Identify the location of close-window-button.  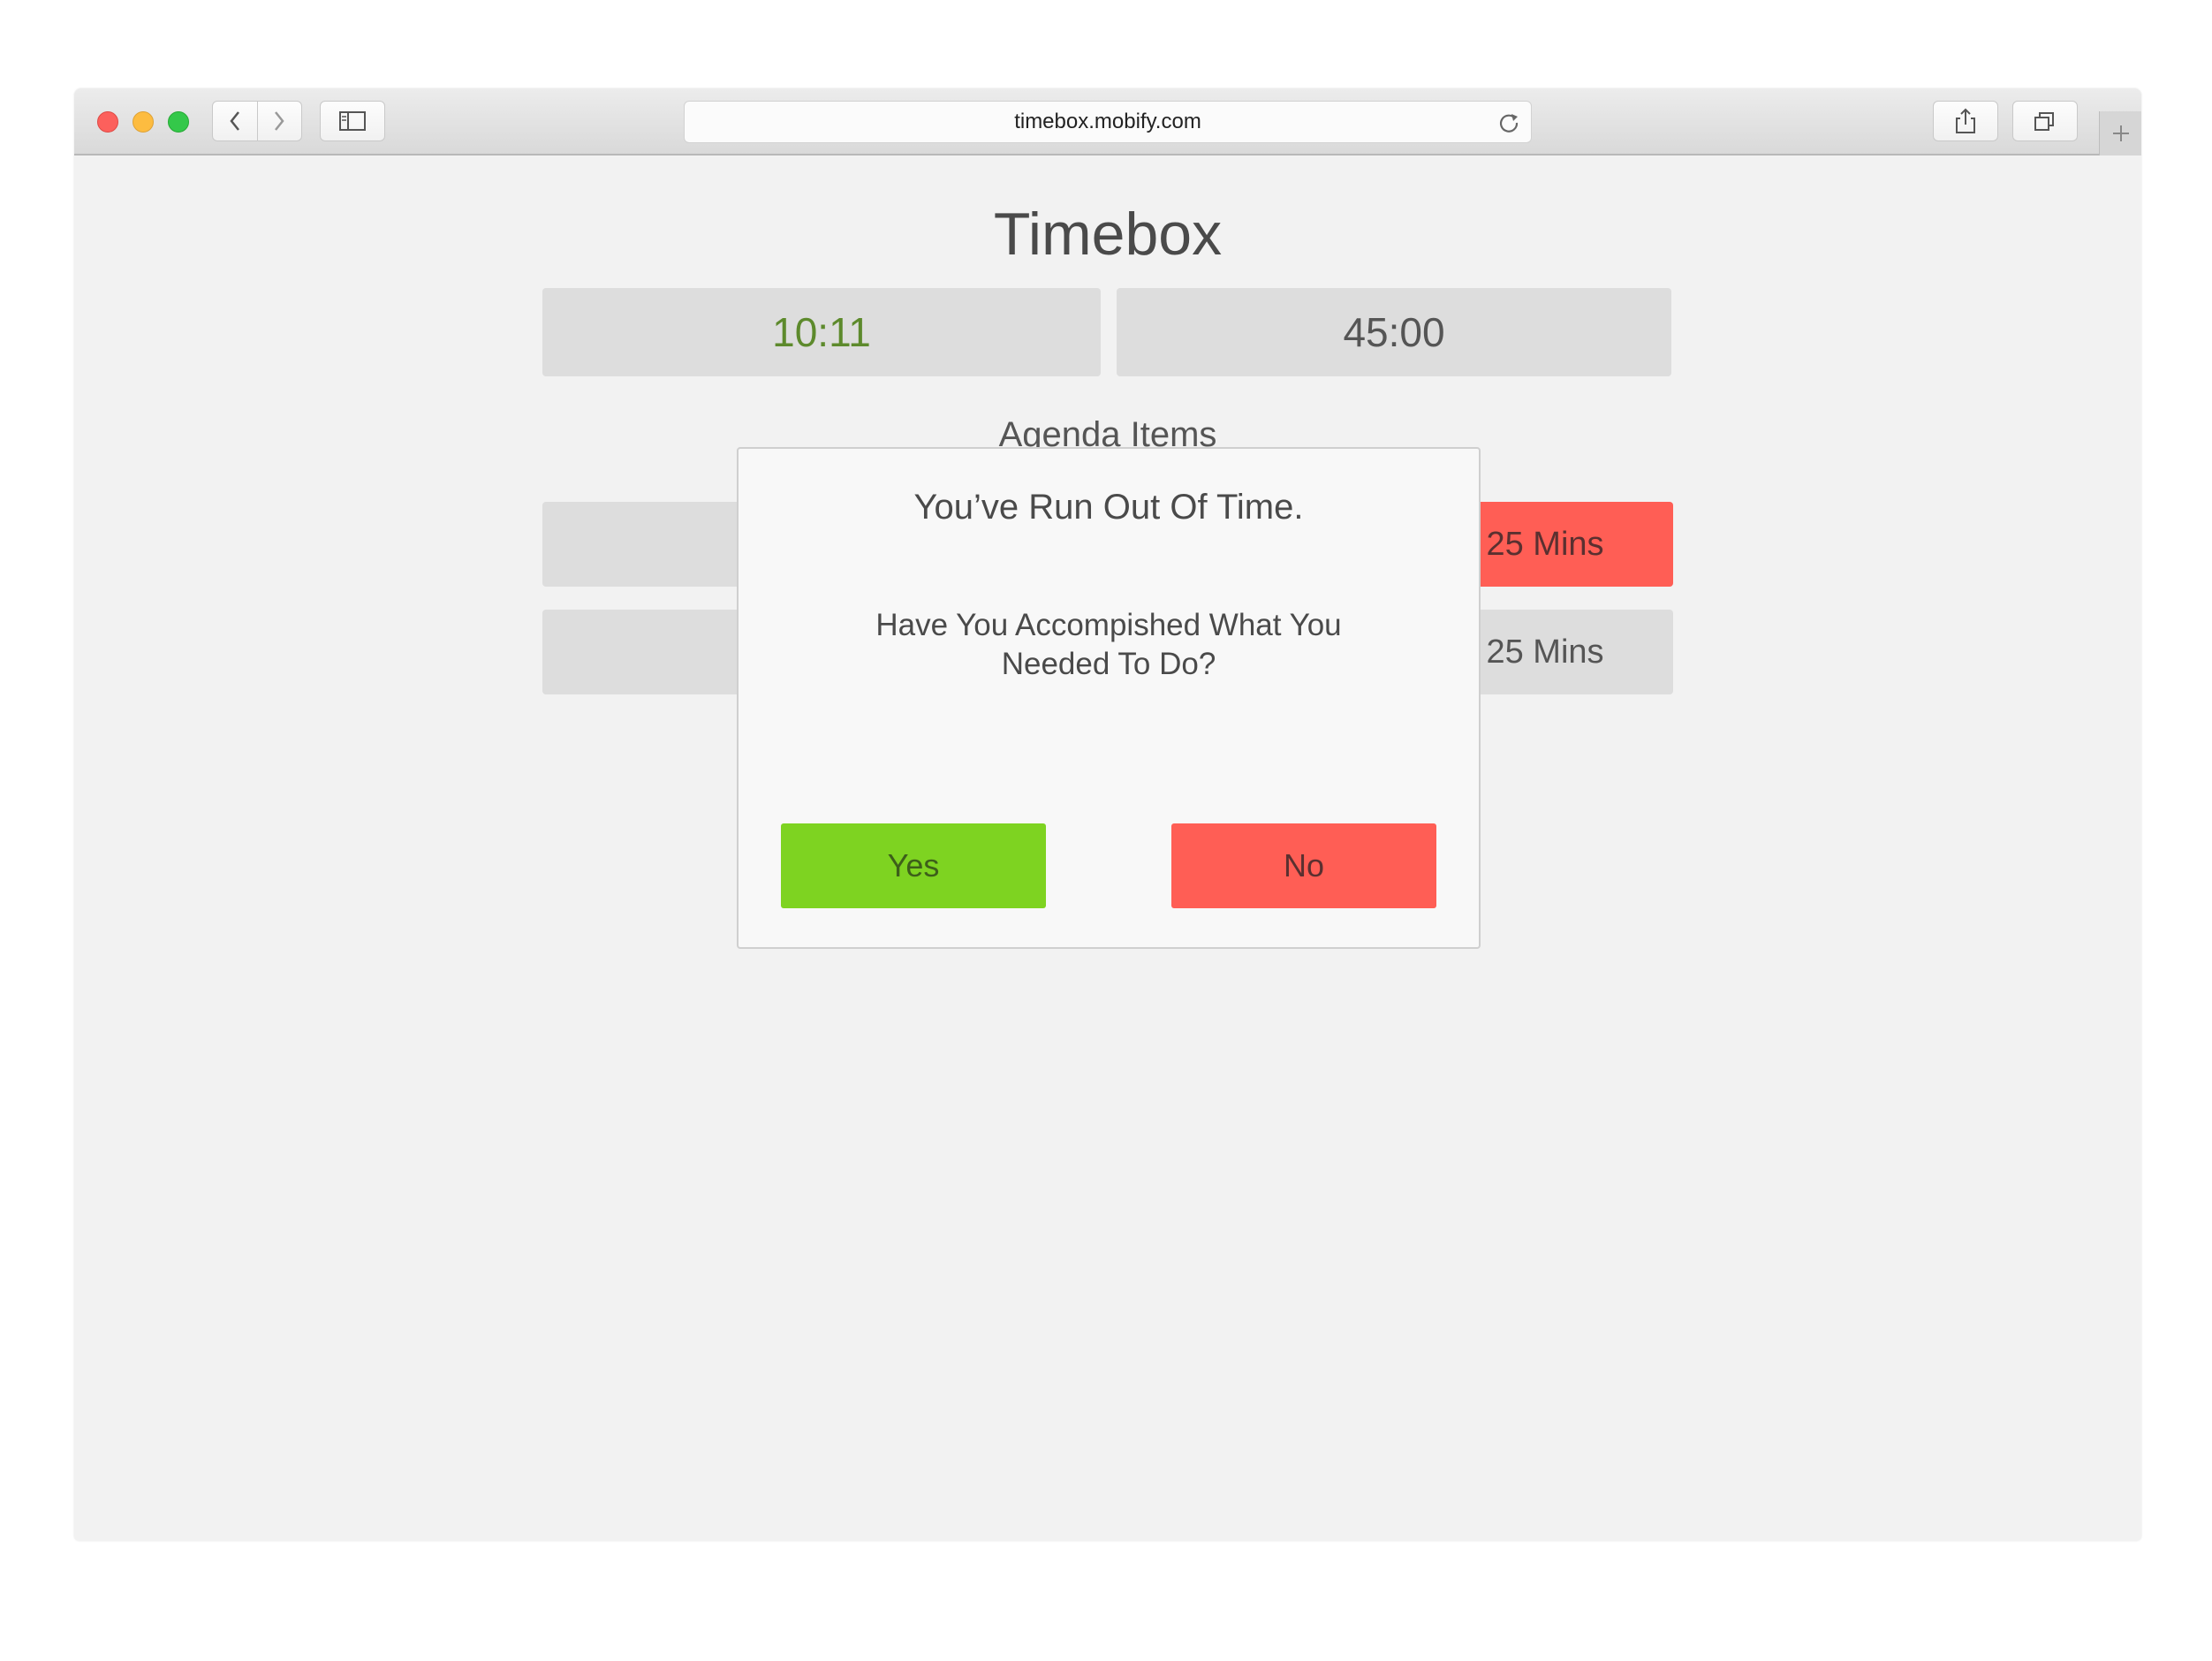
(107, 122).